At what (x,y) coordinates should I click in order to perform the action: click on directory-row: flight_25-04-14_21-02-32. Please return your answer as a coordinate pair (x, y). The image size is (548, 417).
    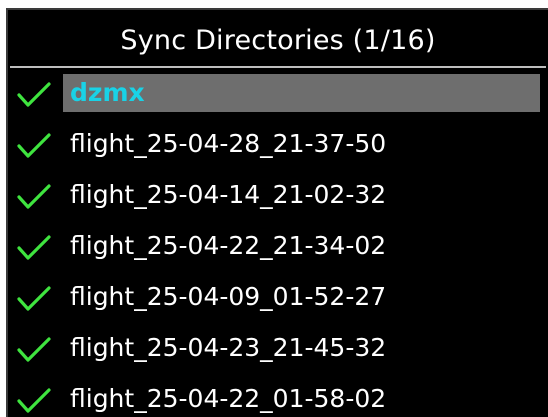
    Looking at the image, I should click on (278, 198).